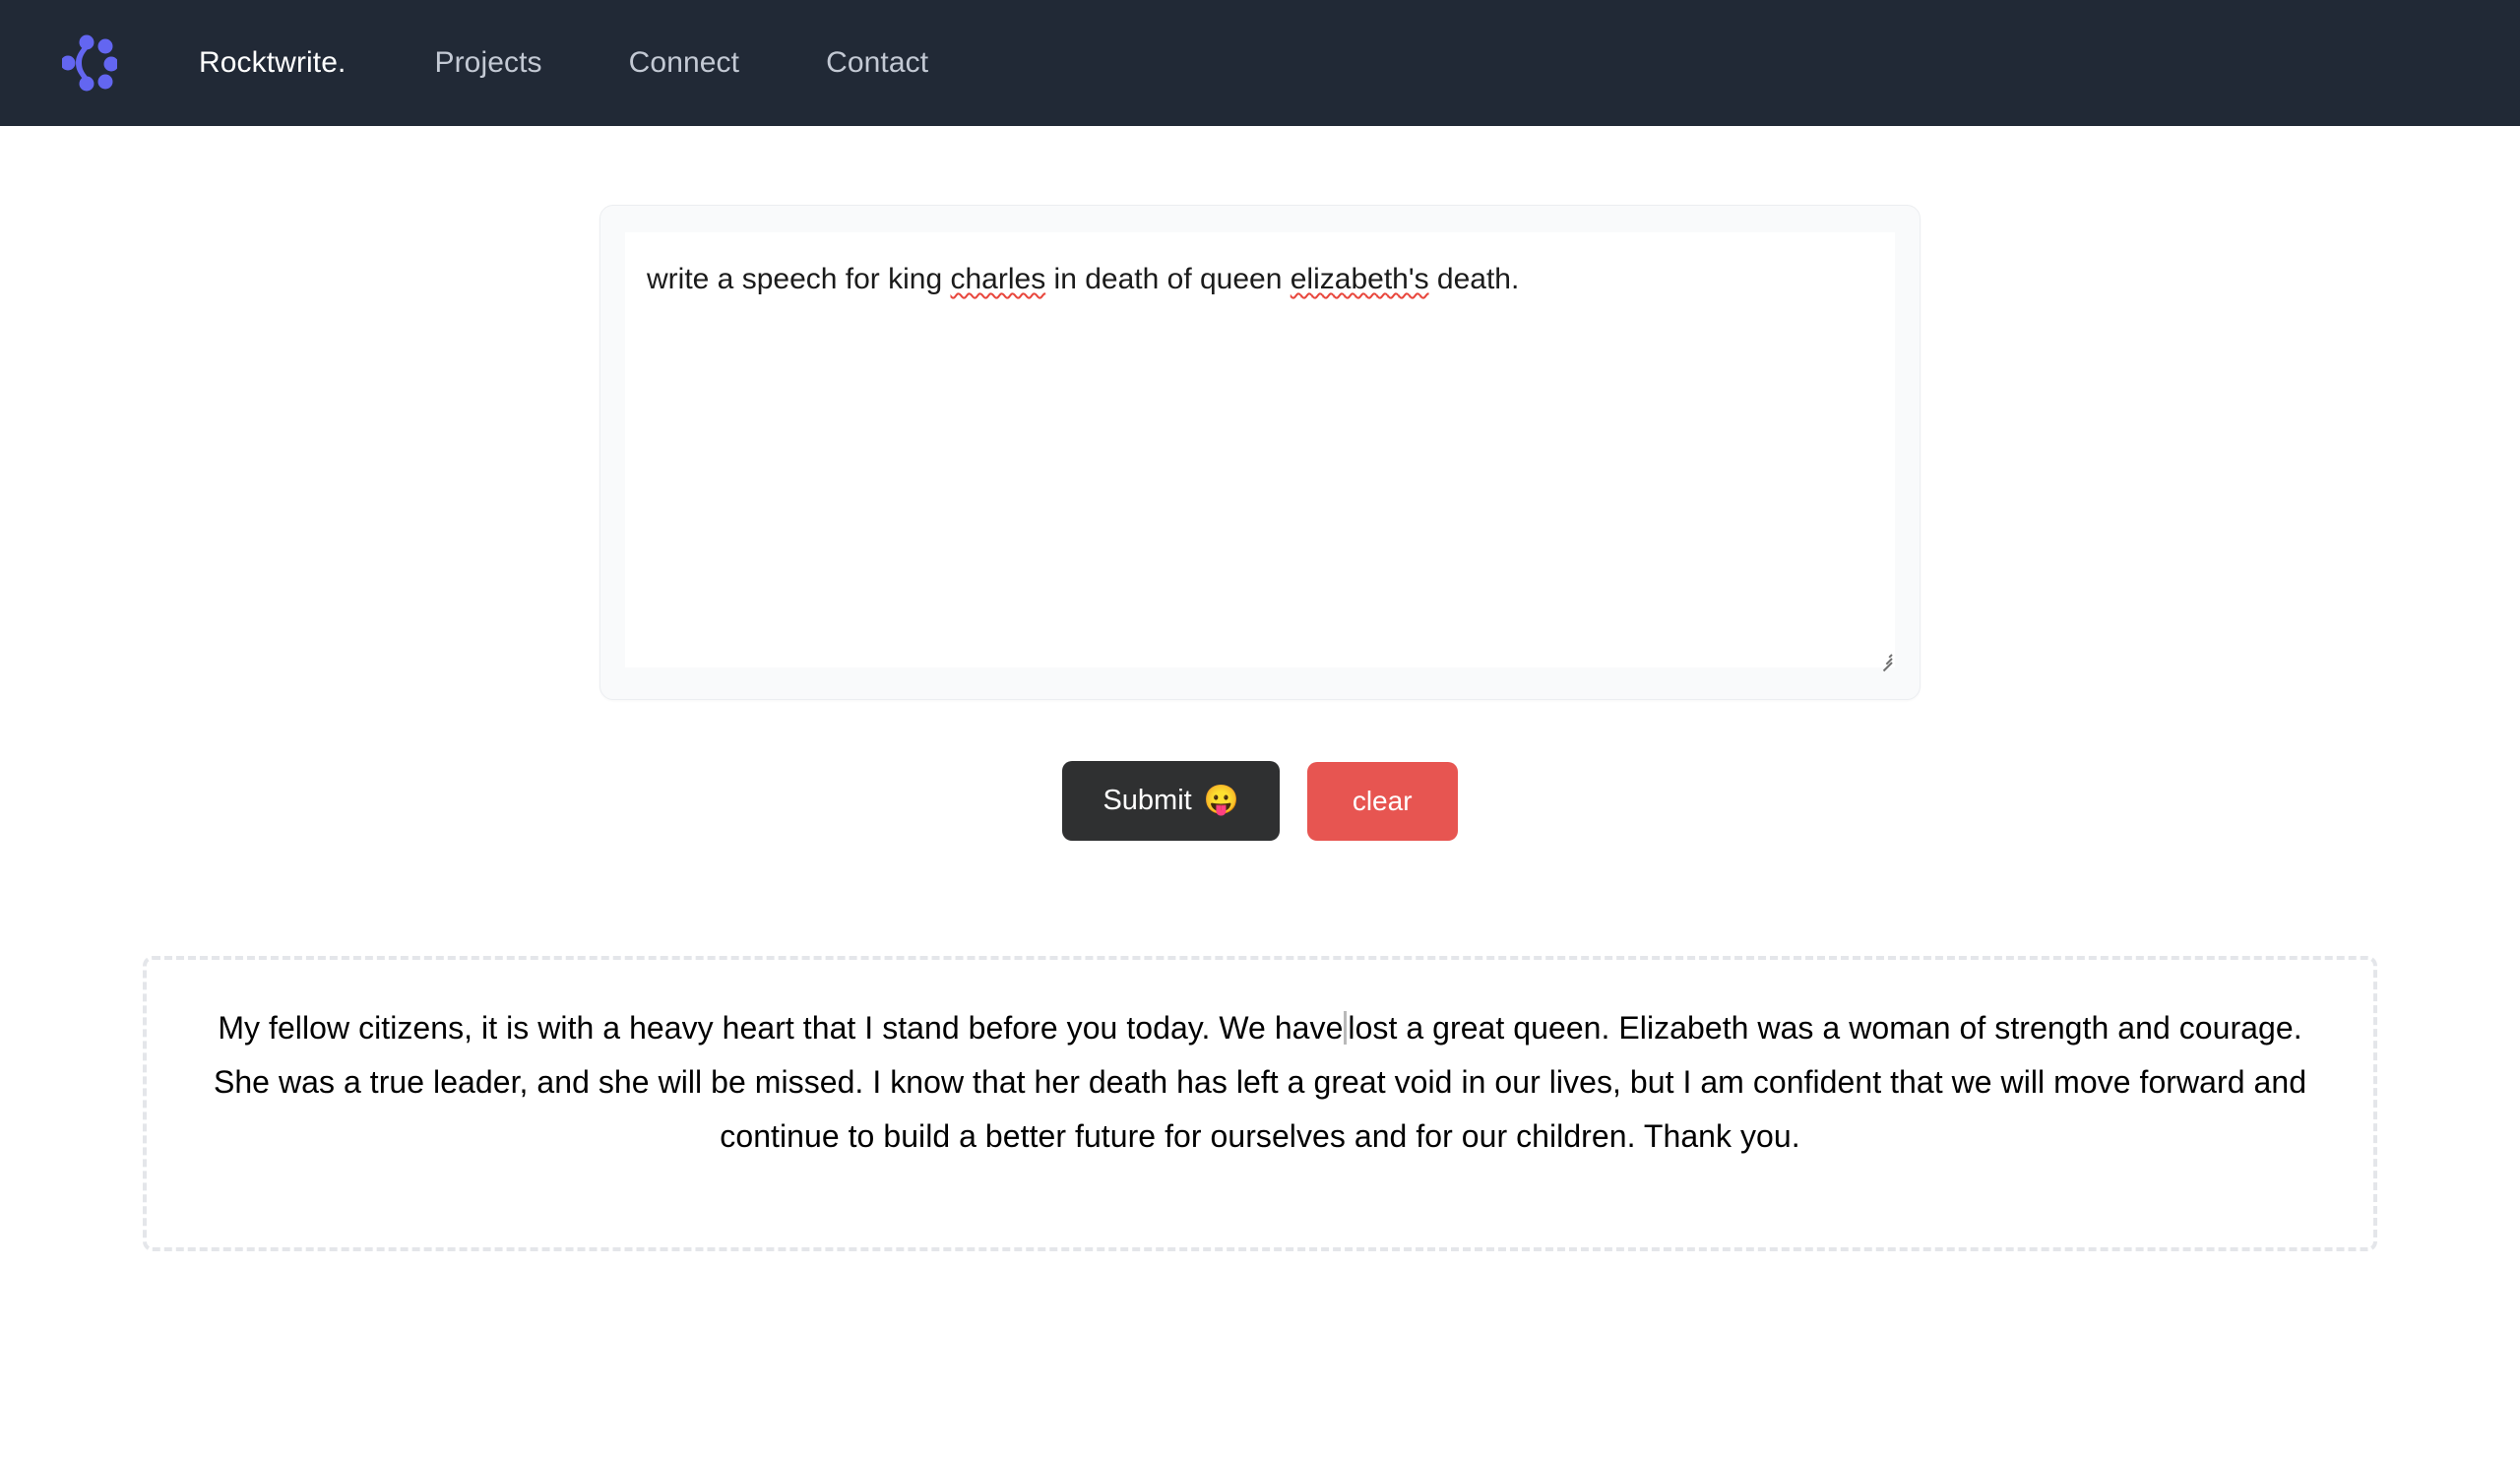 The width and height of the screenshot is (2520, 1459). Describe the element at coordinates (89, 63) in the screenshot. I see `rocktwrite-logo` at that location.